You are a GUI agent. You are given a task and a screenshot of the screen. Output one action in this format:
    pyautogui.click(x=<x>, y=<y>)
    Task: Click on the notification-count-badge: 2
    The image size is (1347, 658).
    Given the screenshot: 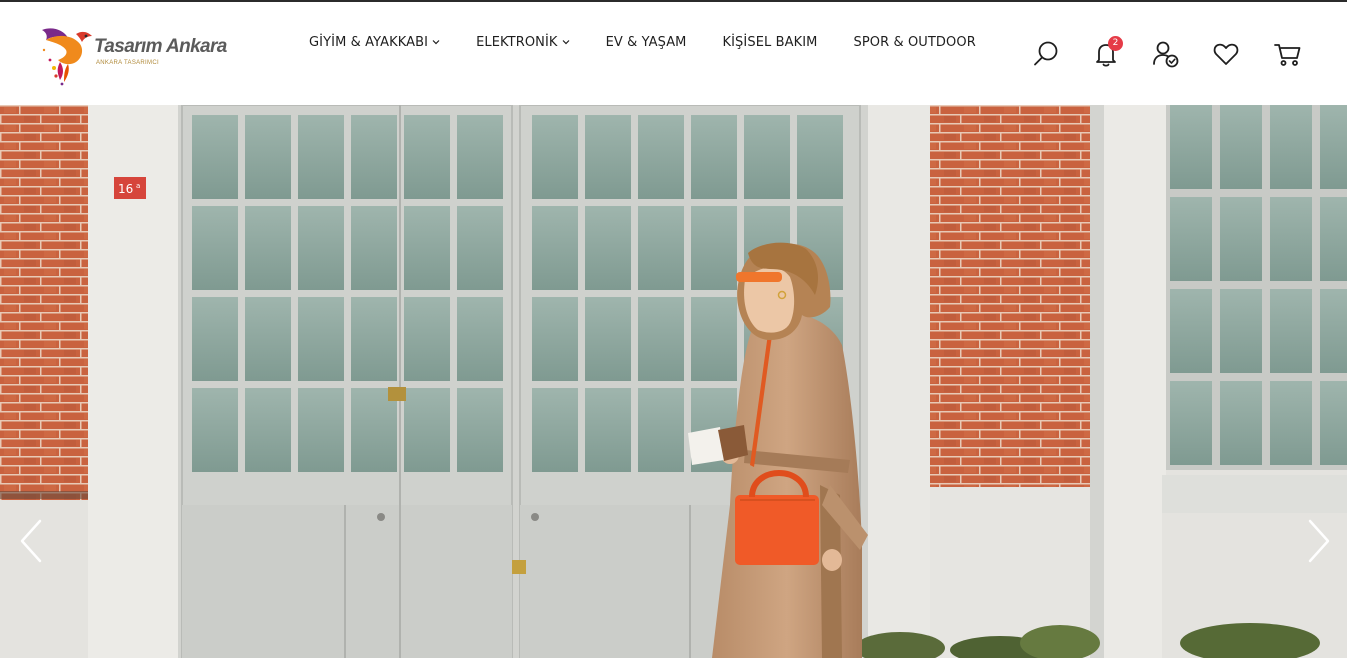 What is the action you would take?
    pyautogui.click(x=1115, y=43)
    